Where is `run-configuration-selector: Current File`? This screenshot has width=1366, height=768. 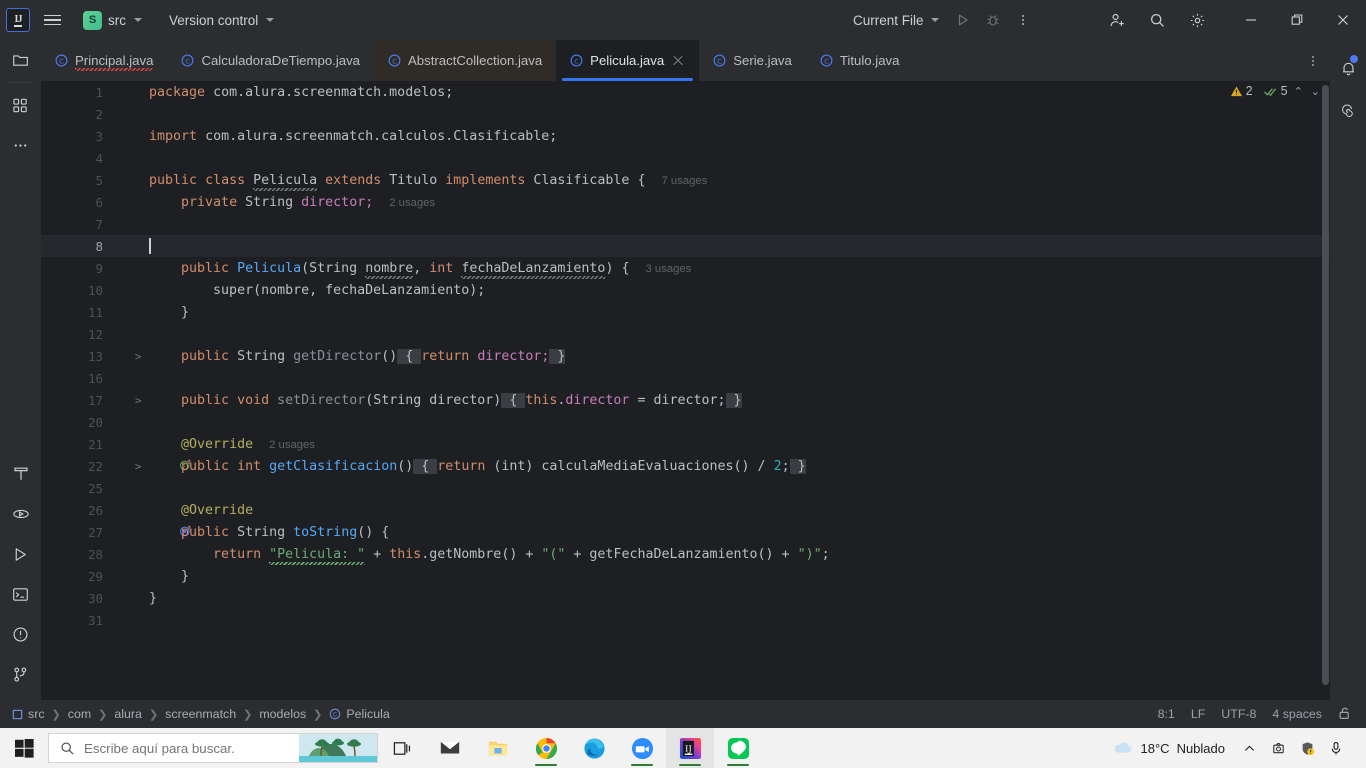
run-configuration-selector: Current File is located at coordinates (896, 20).